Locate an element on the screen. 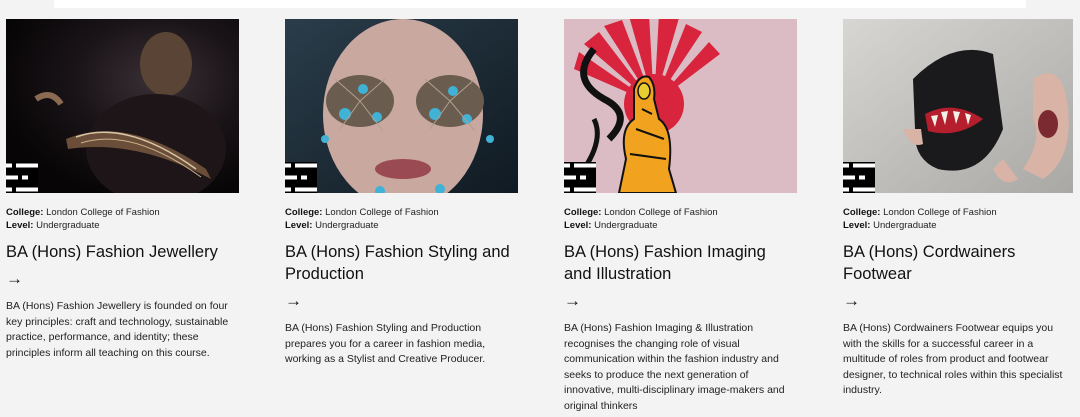 The height and width of the screenshot is (417, 1080). course-title-link: BA (Hons) Fashion Jewellery is located at coordinates (122, 252).